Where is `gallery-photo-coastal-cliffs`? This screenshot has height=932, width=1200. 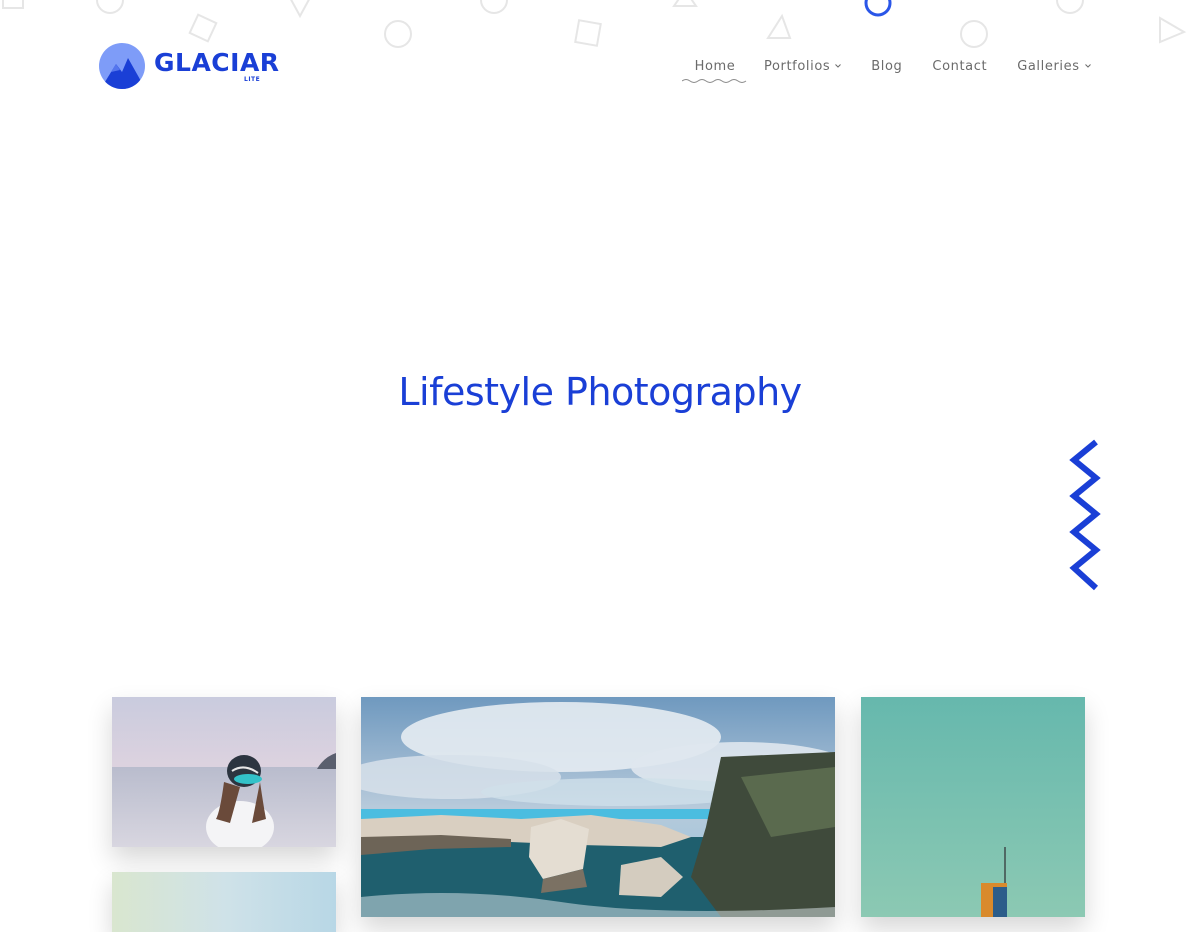 gallery-photo-coastal-cliffs is located at coordinates (598, 807).